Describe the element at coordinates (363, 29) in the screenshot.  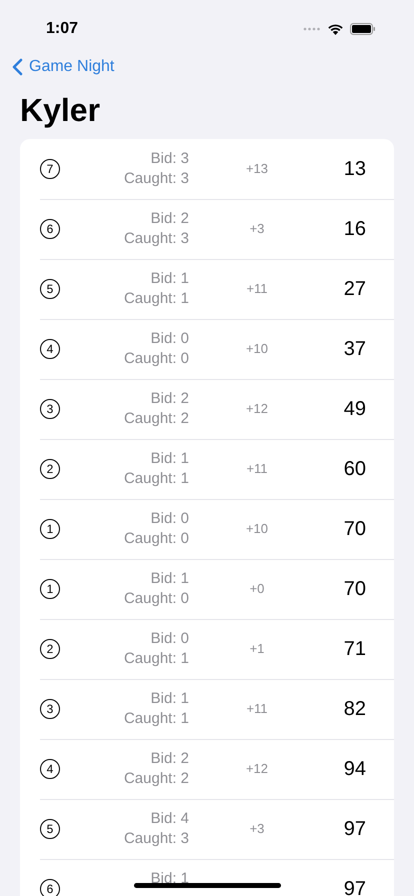
I see `battery-icon` at that location.